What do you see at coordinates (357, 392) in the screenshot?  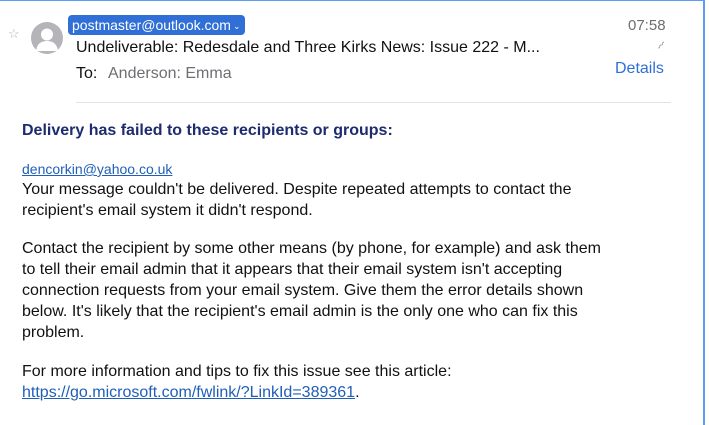 I see `article-suffix: .` at bounding box center [357, 392].